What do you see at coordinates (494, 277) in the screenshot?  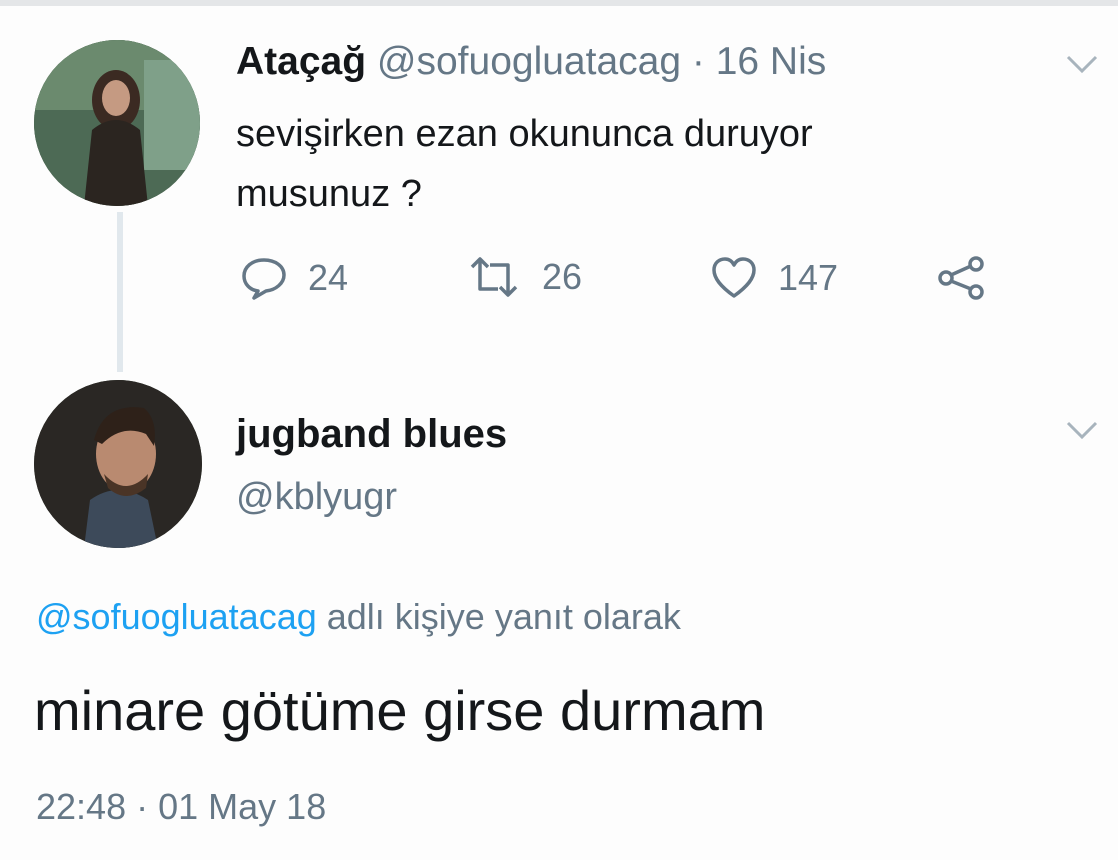 I see `retweet-icon` at bounding box center [494, 277].